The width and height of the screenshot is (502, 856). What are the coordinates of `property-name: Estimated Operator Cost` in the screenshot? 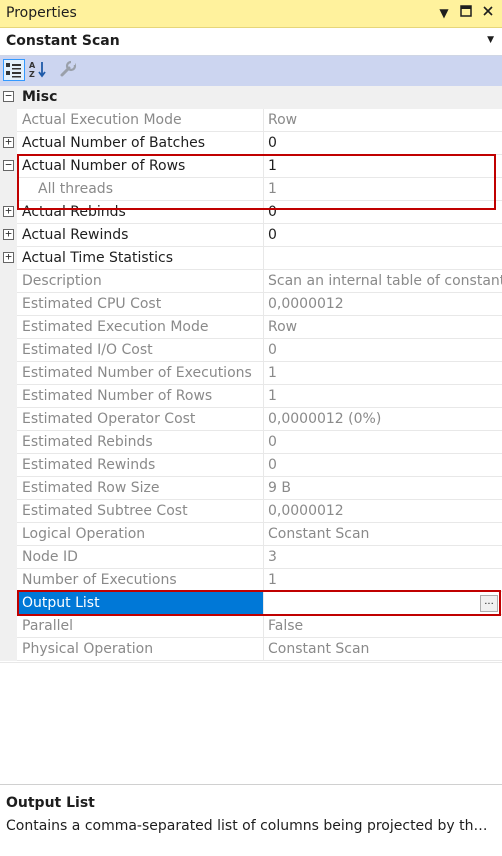 It's located at (140, 419).